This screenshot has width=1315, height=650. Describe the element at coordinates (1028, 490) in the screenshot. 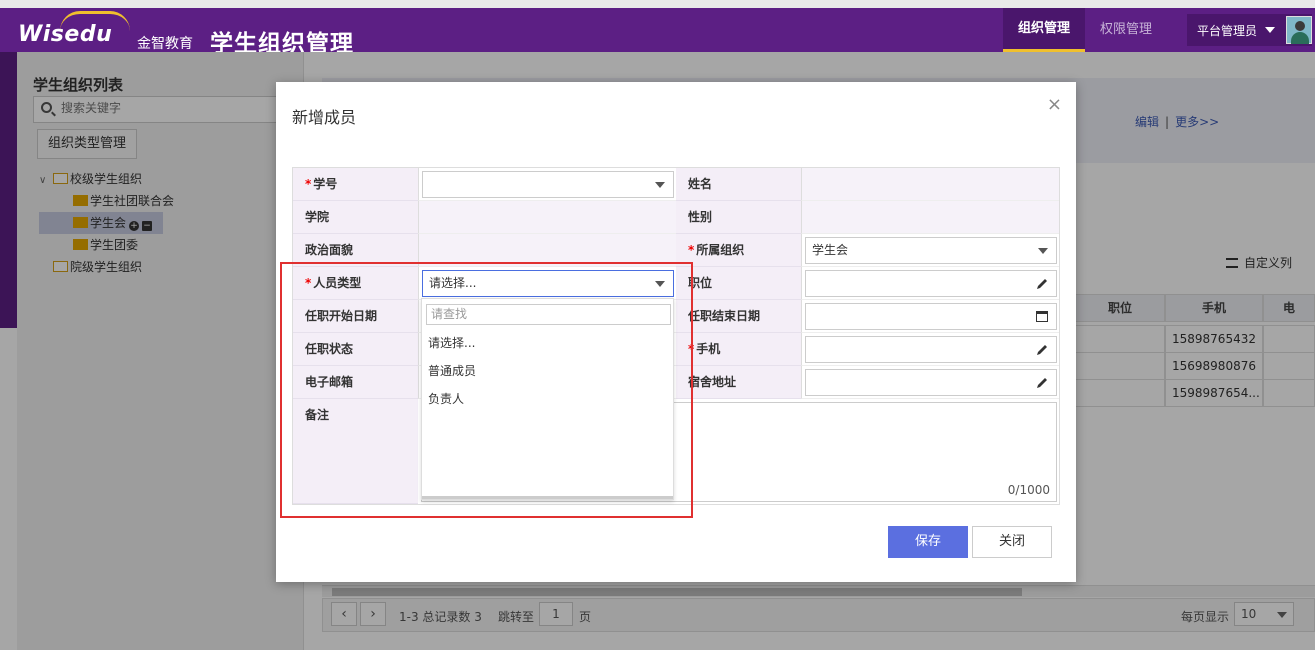

I see `remark-counter: 0/1000` at that location.